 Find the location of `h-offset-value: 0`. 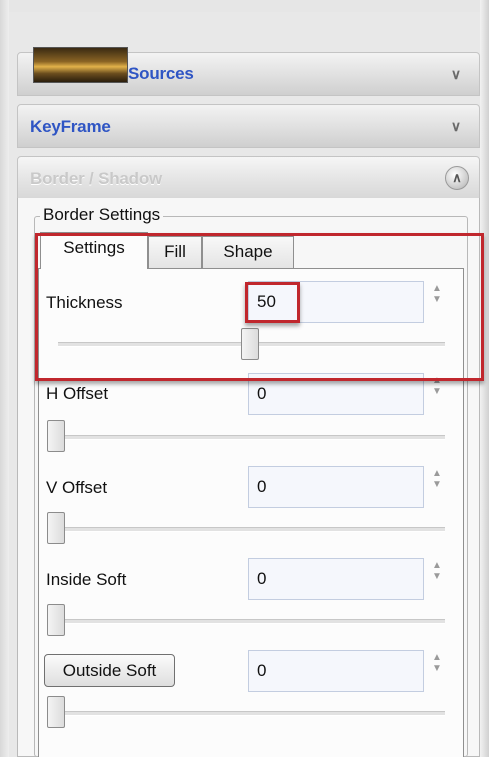

h-offset-value: 0 is located at coordinates (262, 393).